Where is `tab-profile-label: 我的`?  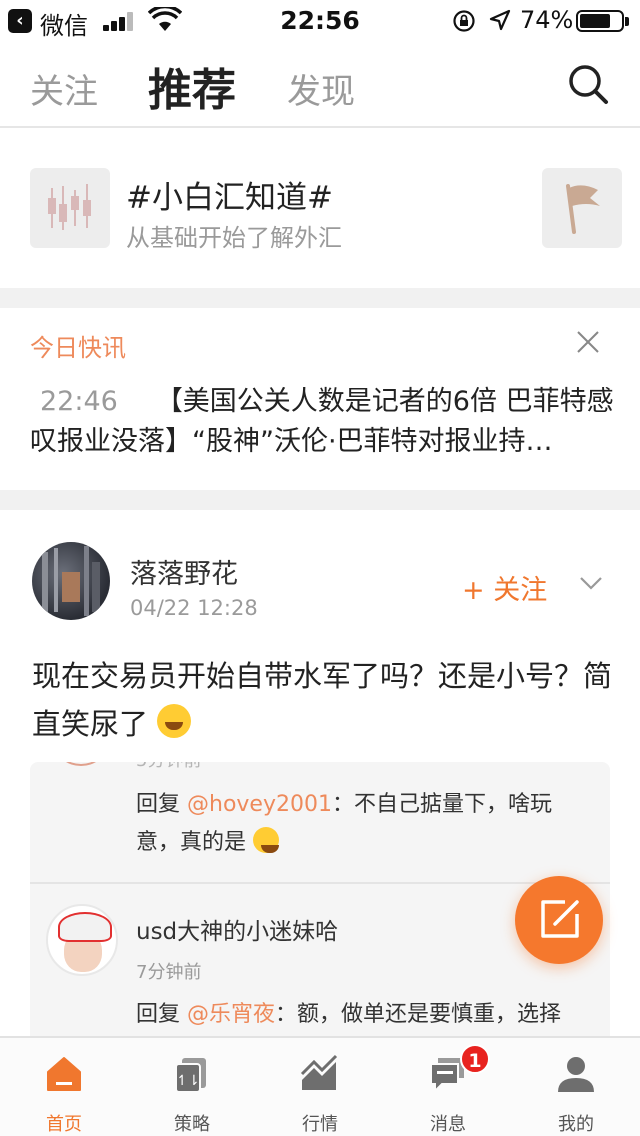
tab-profile-label: 我的 is located at coordinates (576, 1124).